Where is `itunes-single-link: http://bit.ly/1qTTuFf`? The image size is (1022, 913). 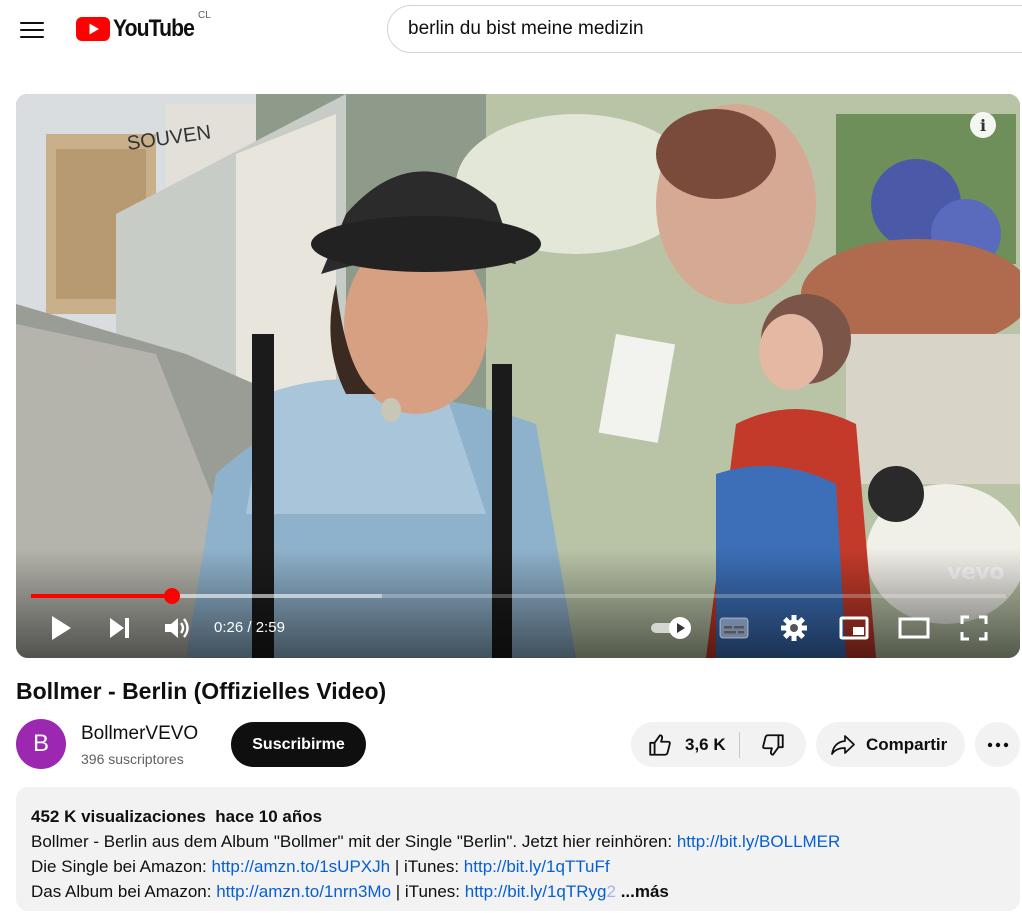
itunes-single-link: http://bit.ly/1qTTuFf is located at coordinates (537, 866).